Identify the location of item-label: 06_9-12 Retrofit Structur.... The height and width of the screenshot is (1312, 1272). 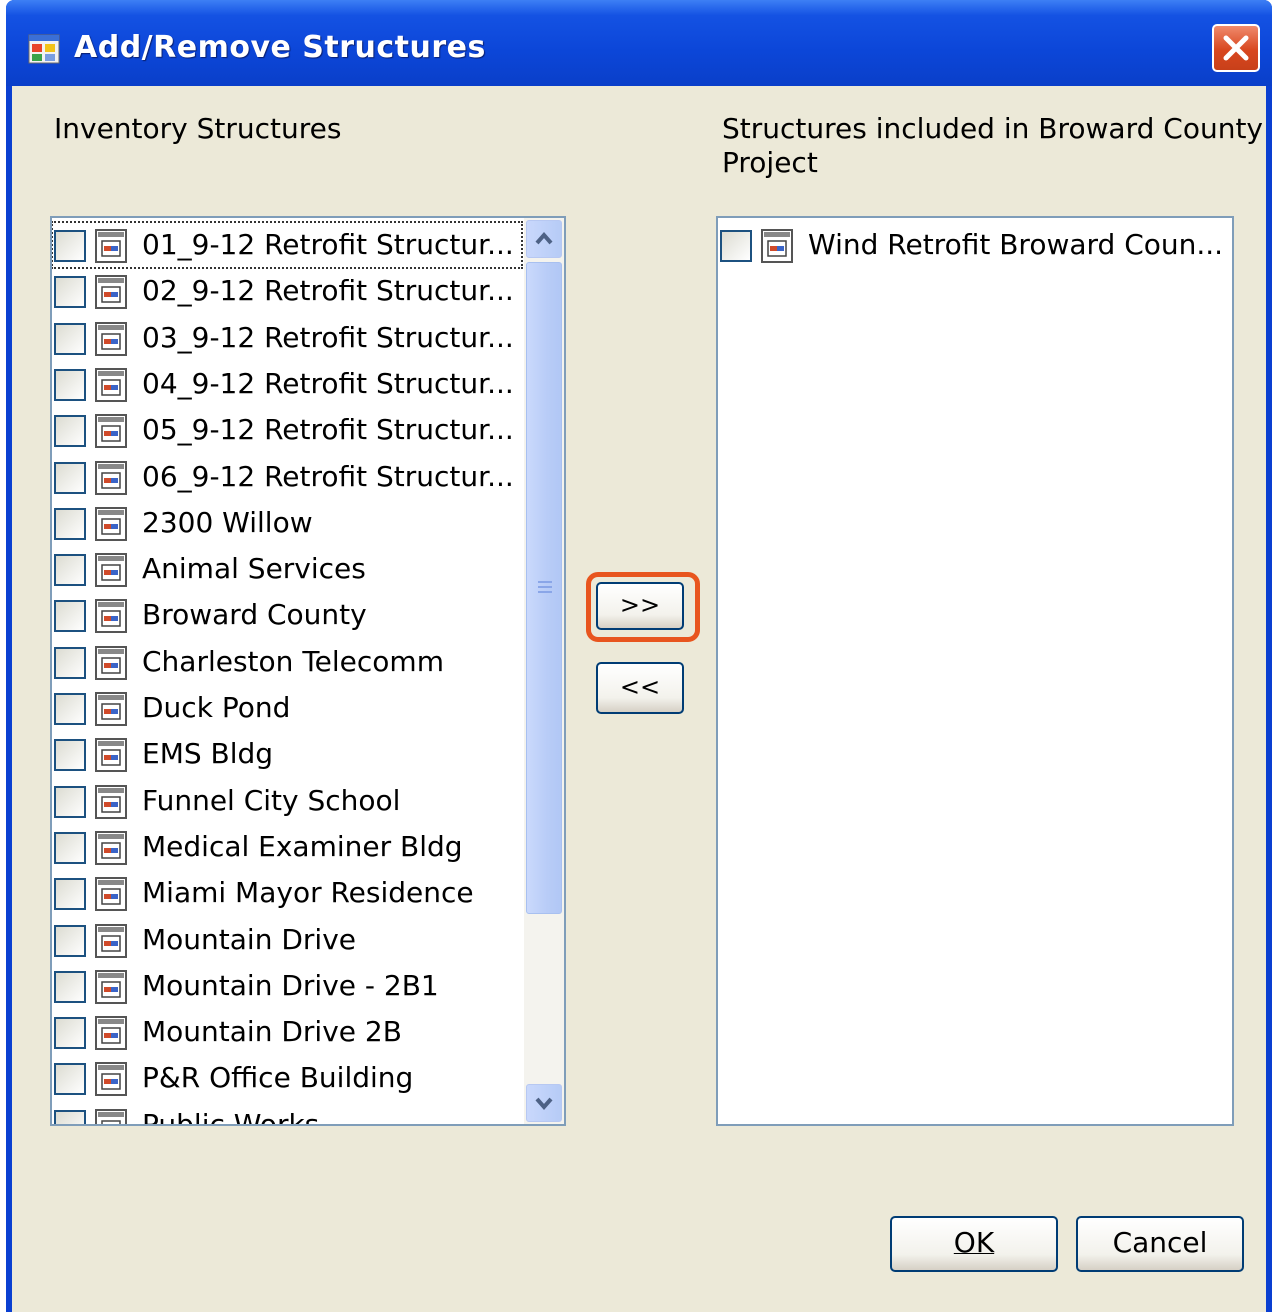
(328, 476).